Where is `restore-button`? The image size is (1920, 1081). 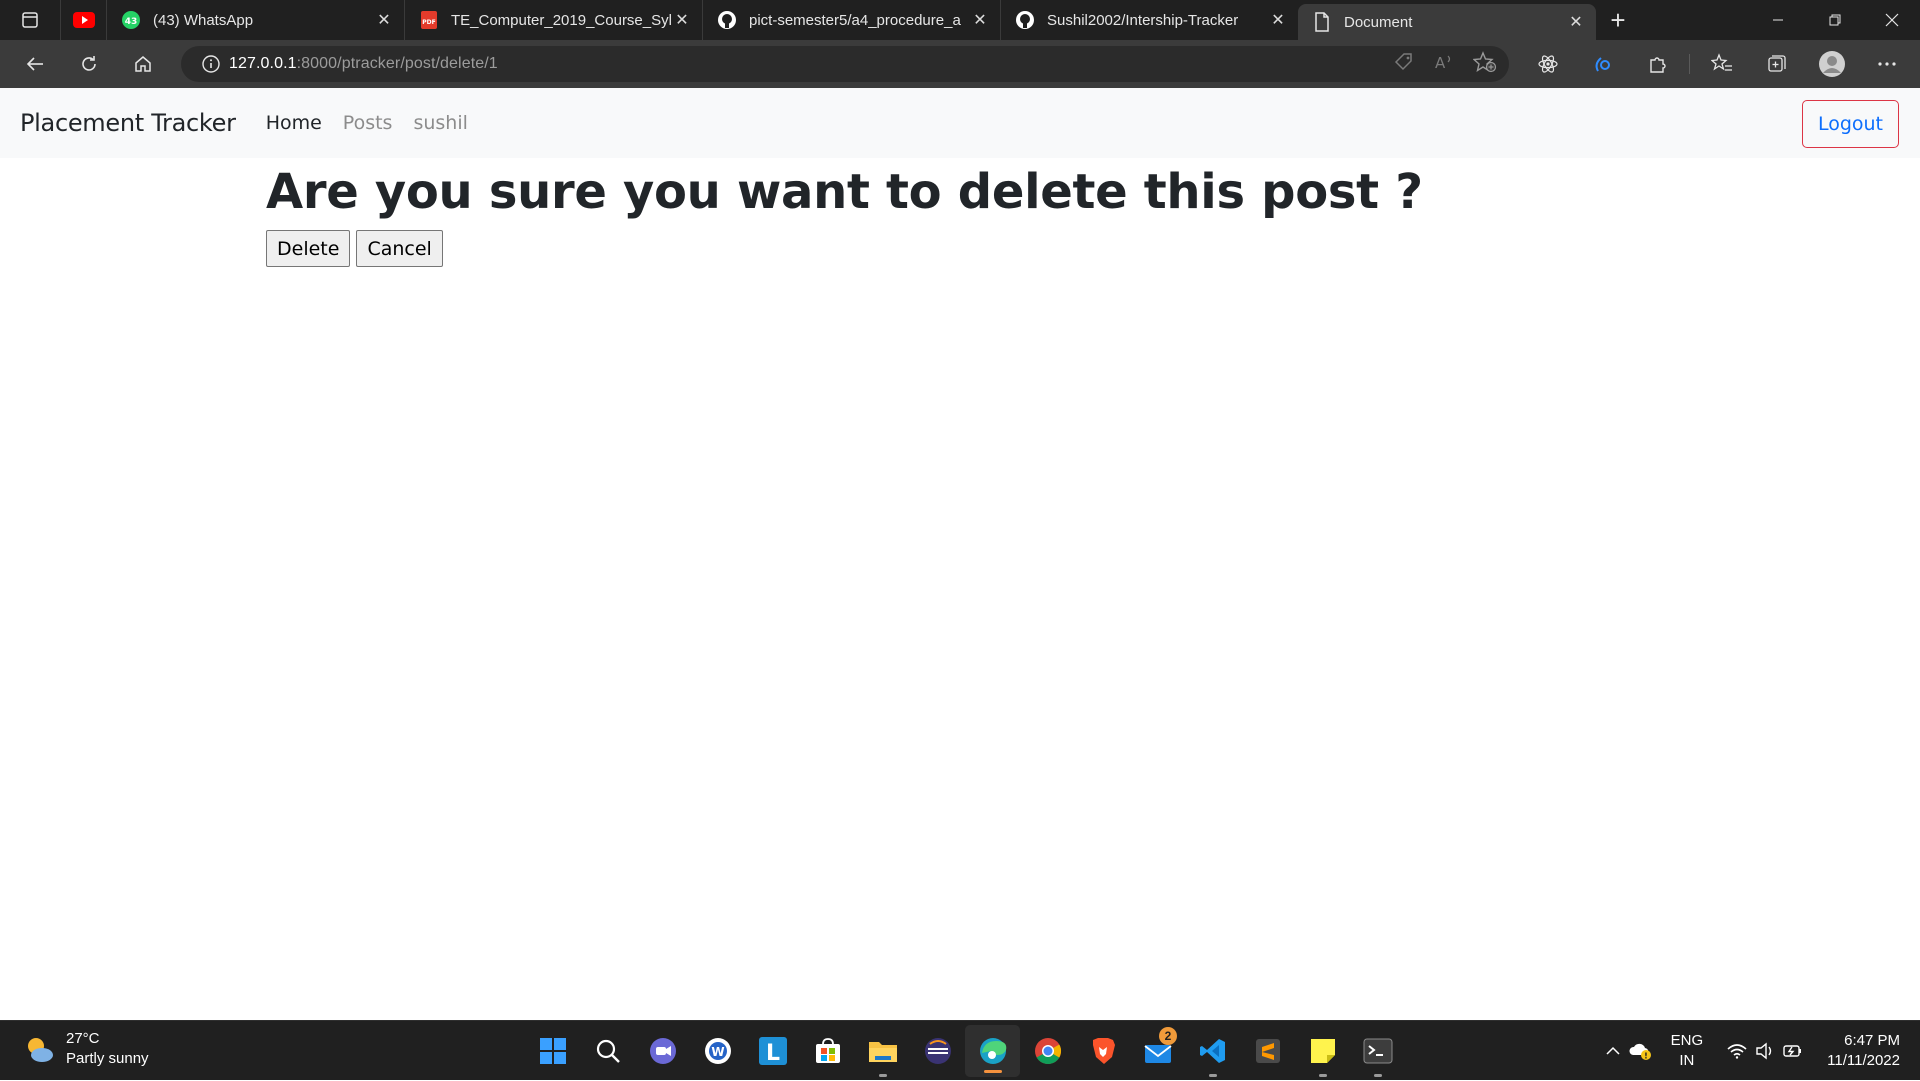 restore-button is located at coordinates (1834, 20).